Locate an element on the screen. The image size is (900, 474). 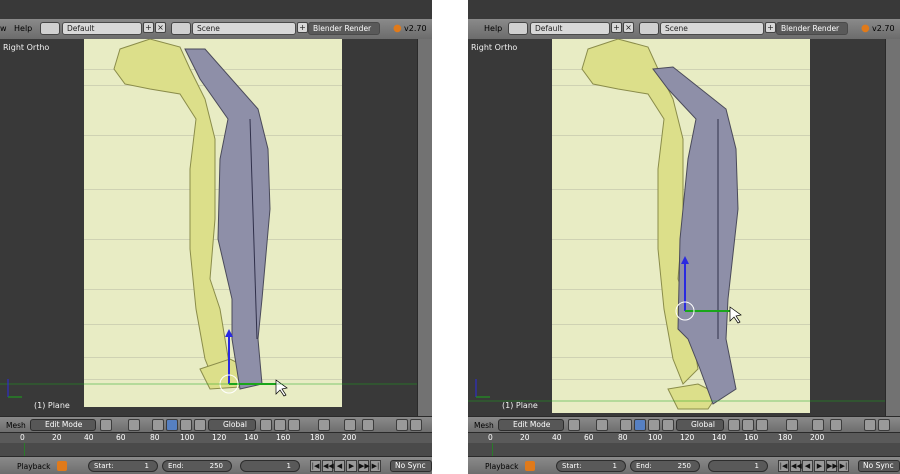
tick-label: 180 is located at coordinates (317, 437).